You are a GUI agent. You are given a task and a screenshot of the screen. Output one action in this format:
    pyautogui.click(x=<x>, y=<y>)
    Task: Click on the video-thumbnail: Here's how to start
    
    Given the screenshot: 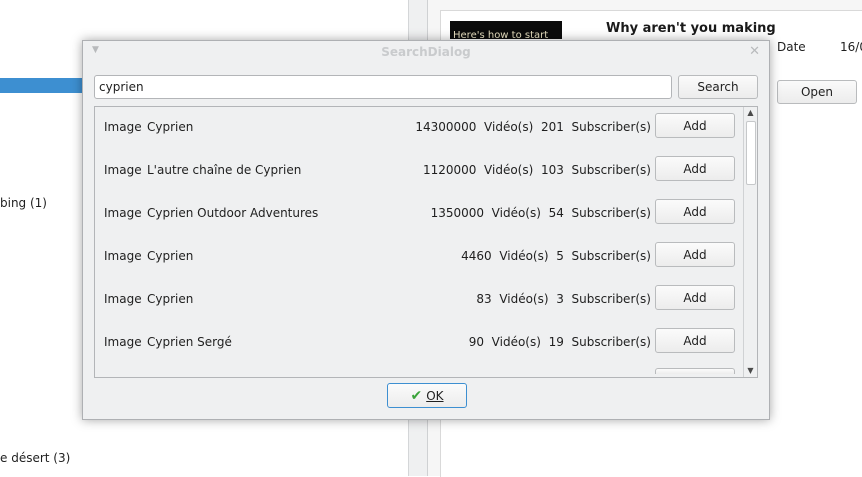 What is the action you would take?
    pyautogui.click(x=506, y=30)
    